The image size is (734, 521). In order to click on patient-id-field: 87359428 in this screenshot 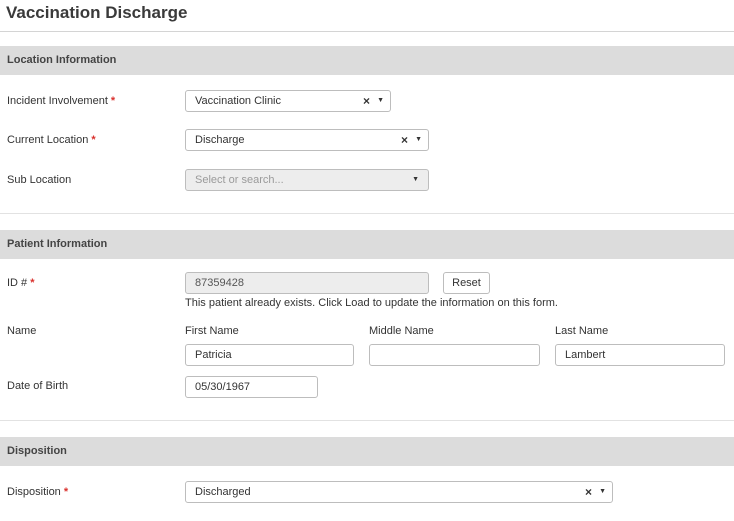, I will do `click(307, 283)`.